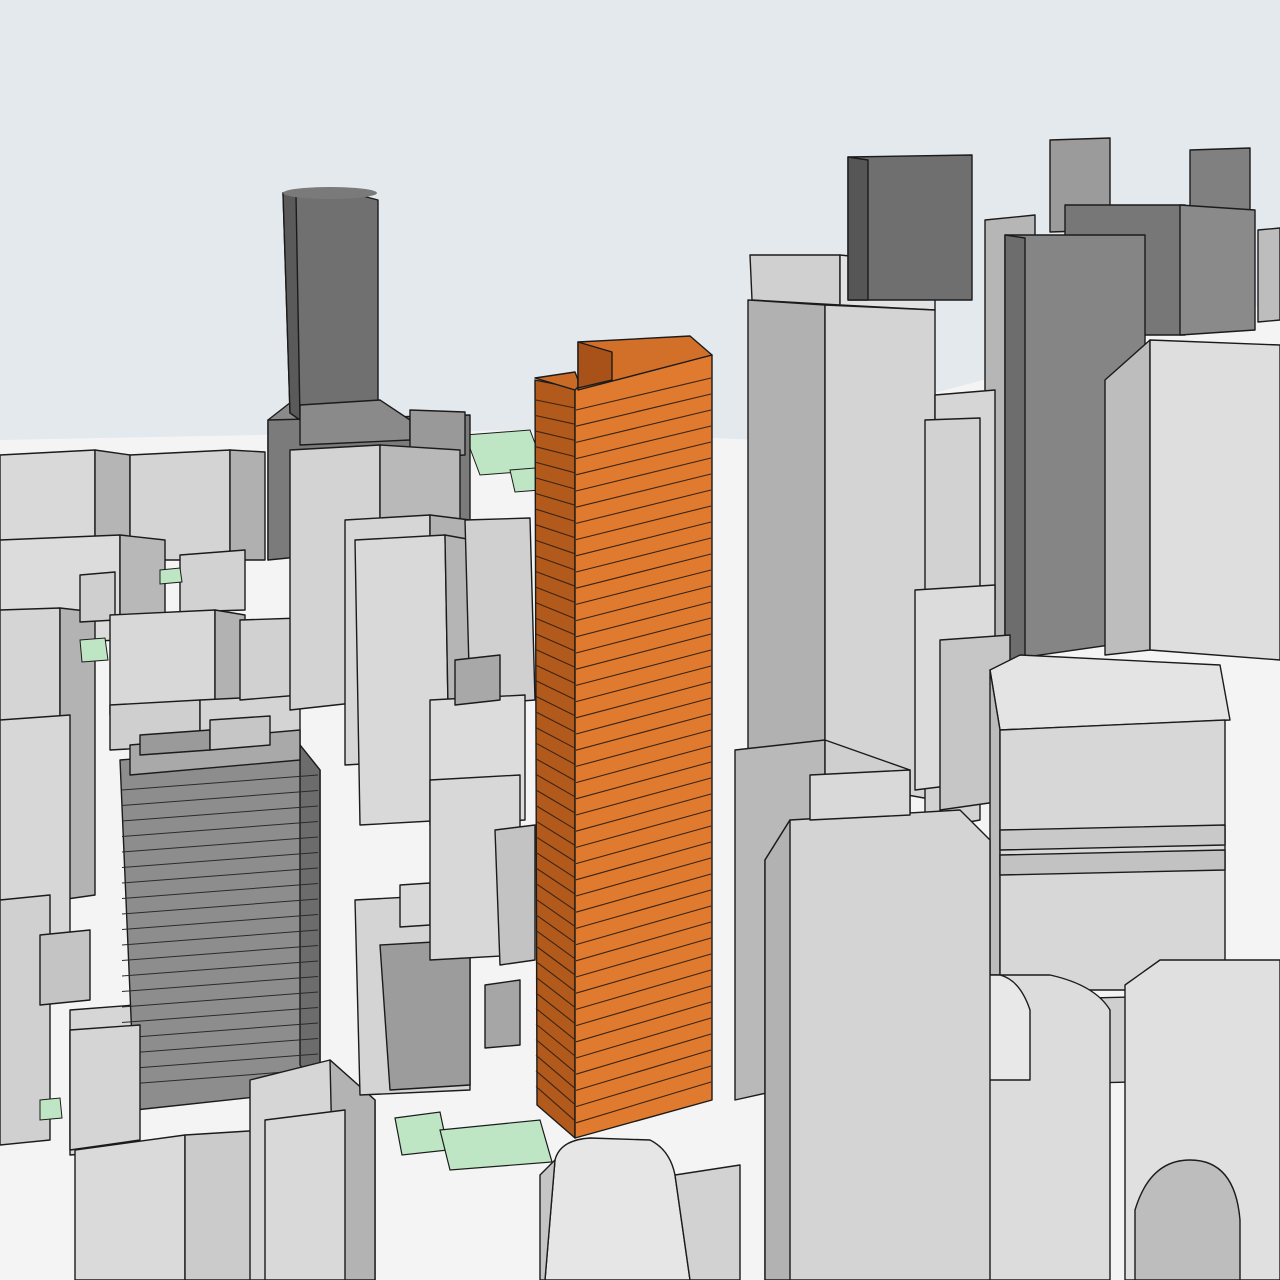  Describe the element at coordinates (643, 746) in the screenshot. I see `proposed-tower-front-face` at that location.